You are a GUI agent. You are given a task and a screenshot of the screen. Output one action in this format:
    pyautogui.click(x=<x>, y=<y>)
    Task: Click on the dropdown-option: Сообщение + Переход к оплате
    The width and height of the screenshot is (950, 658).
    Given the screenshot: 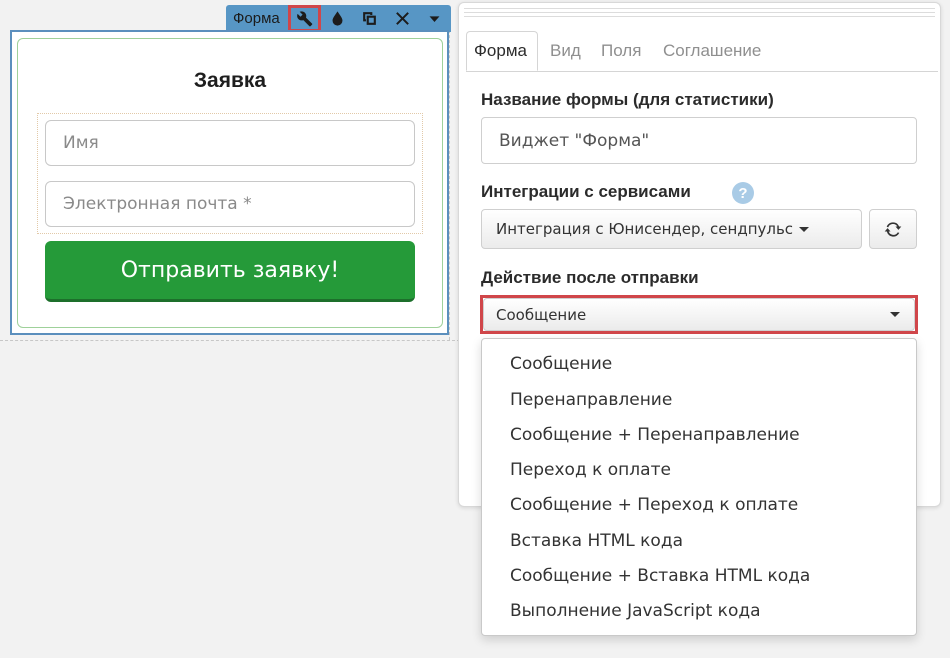 What is the action you would take?
    pyautogui.click(x=654, y=505)
    